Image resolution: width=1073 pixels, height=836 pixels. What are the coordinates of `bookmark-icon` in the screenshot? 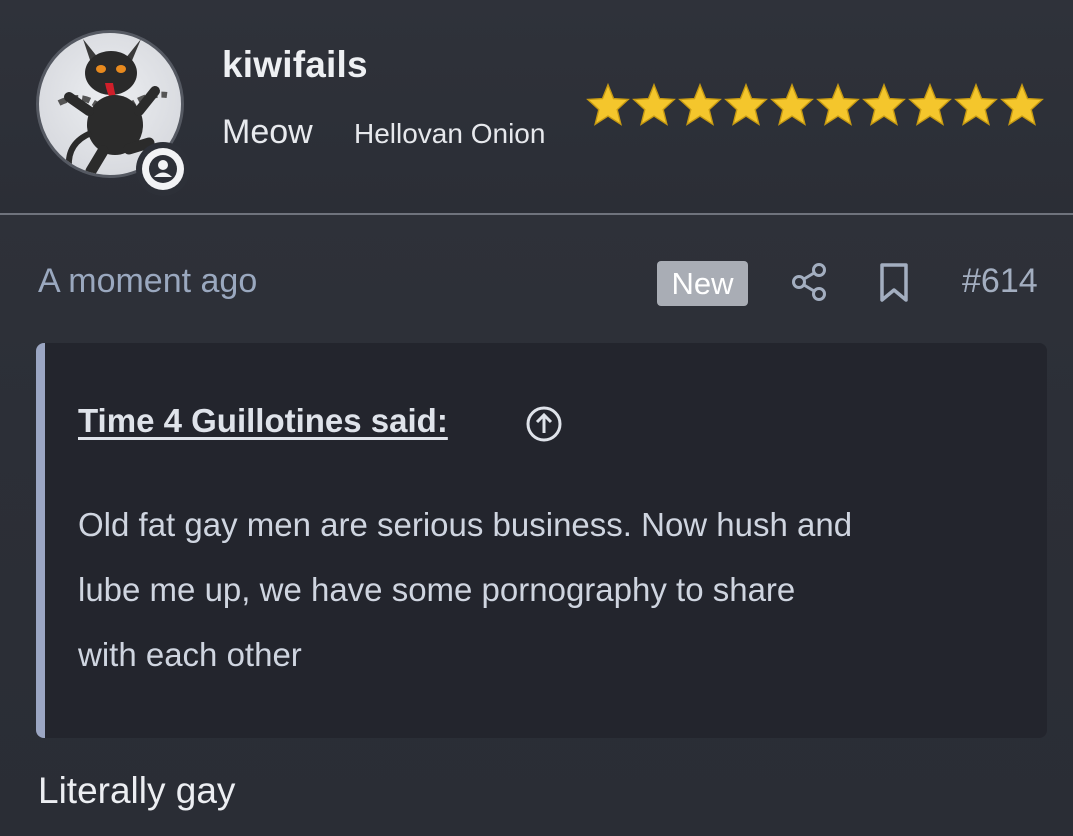 It's located at (894, 282).